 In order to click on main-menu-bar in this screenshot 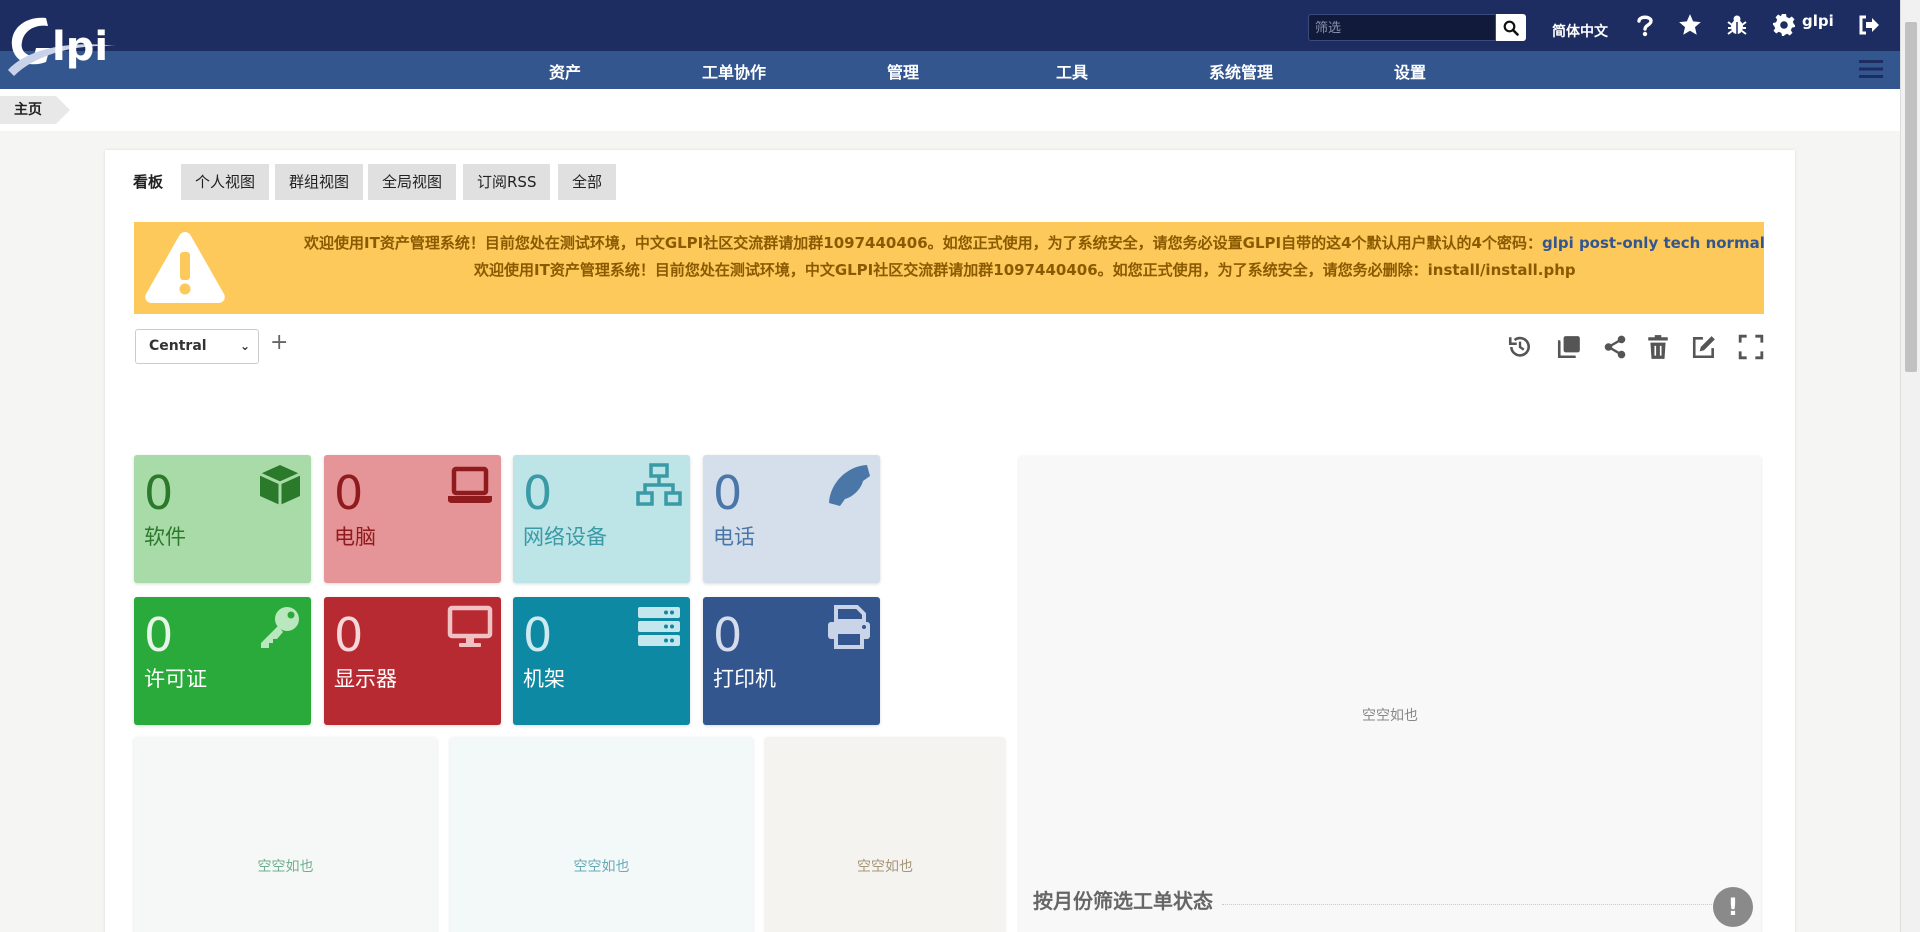, I will do `click(950, 70)`.